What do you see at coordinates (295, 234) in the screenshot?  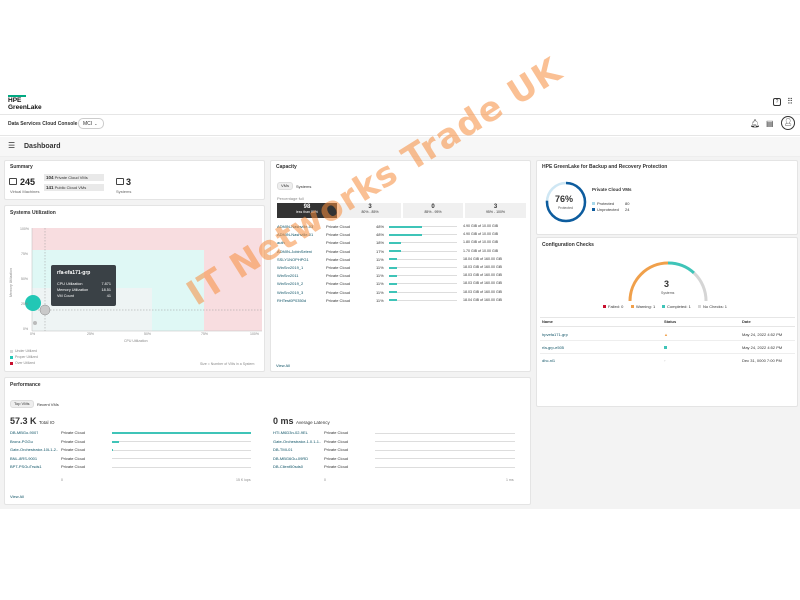 I see `capacity-row-name: ADMIN-Nashville-01` at bounding box center [295, 234].